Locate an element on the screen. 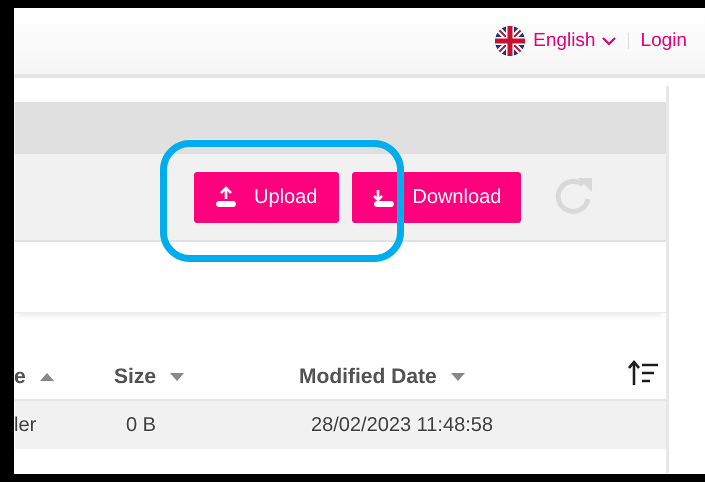 This screenshot has width=705, height=482. chevron-down-icon is located at coordinates (609, 41).